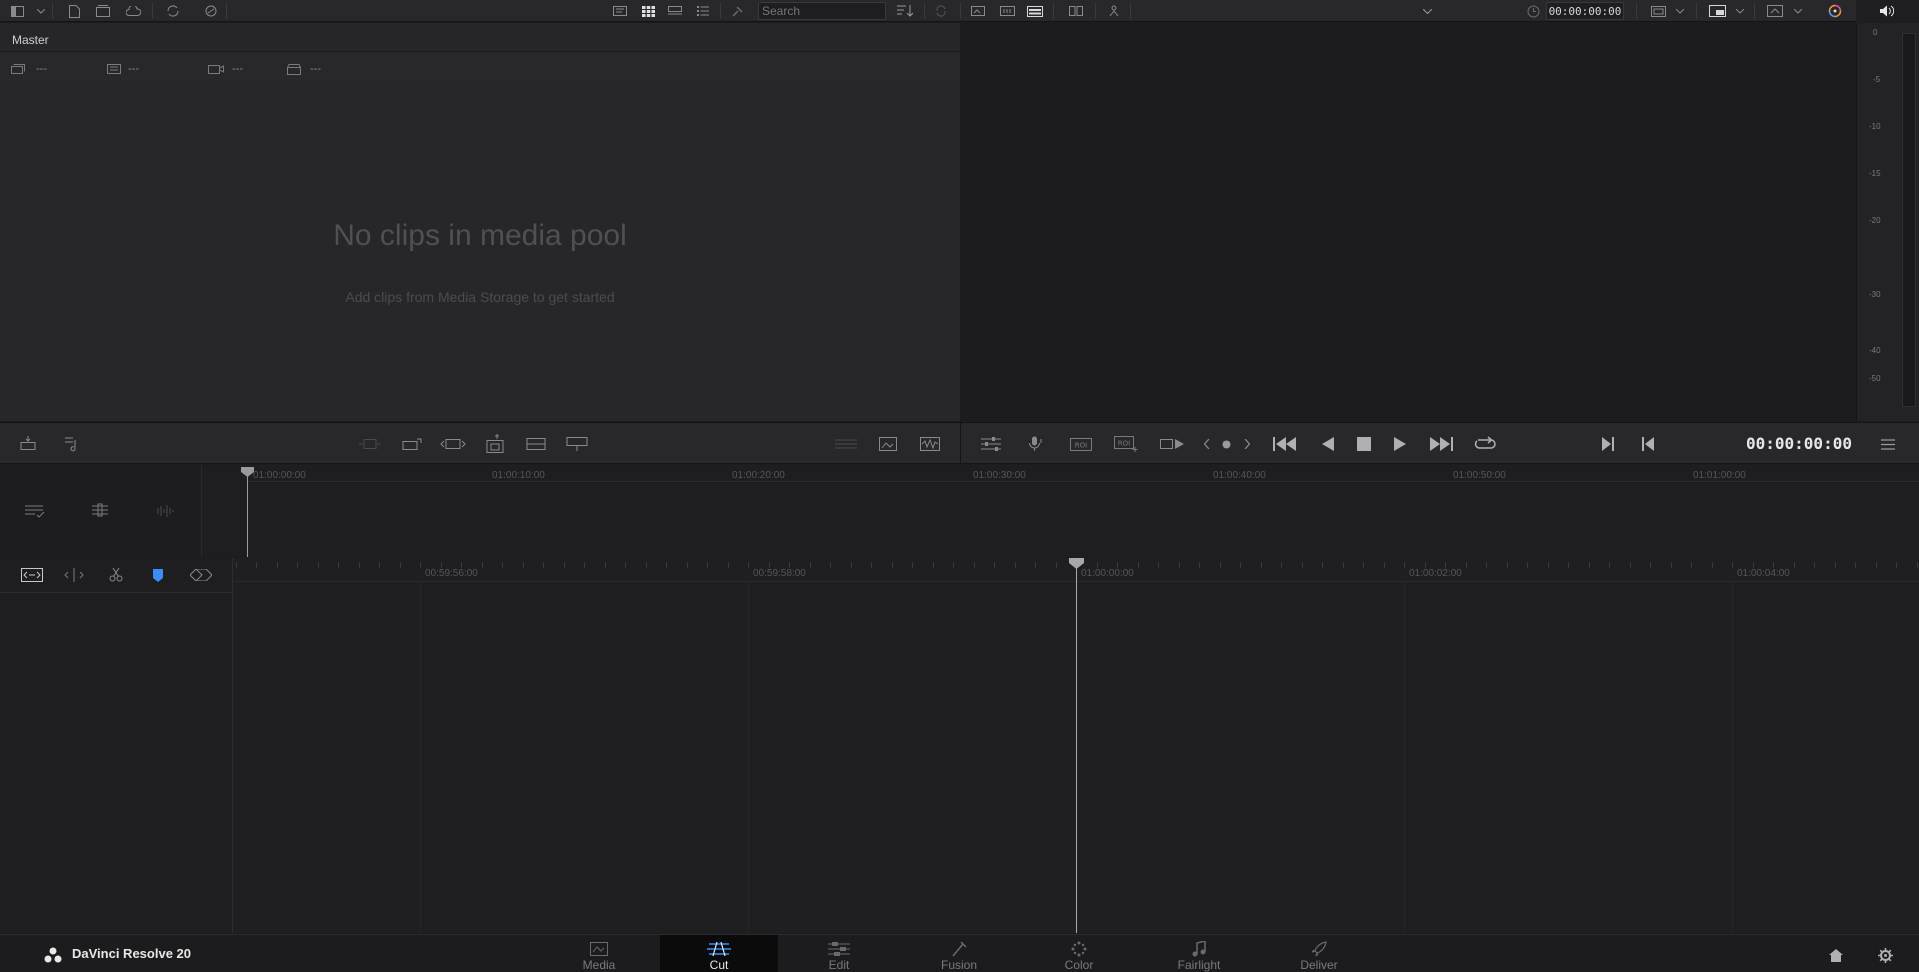  Describe the element at coordinates (1247, 444) in the screenshot. I see `next-clip-chevron-icon` at that location.